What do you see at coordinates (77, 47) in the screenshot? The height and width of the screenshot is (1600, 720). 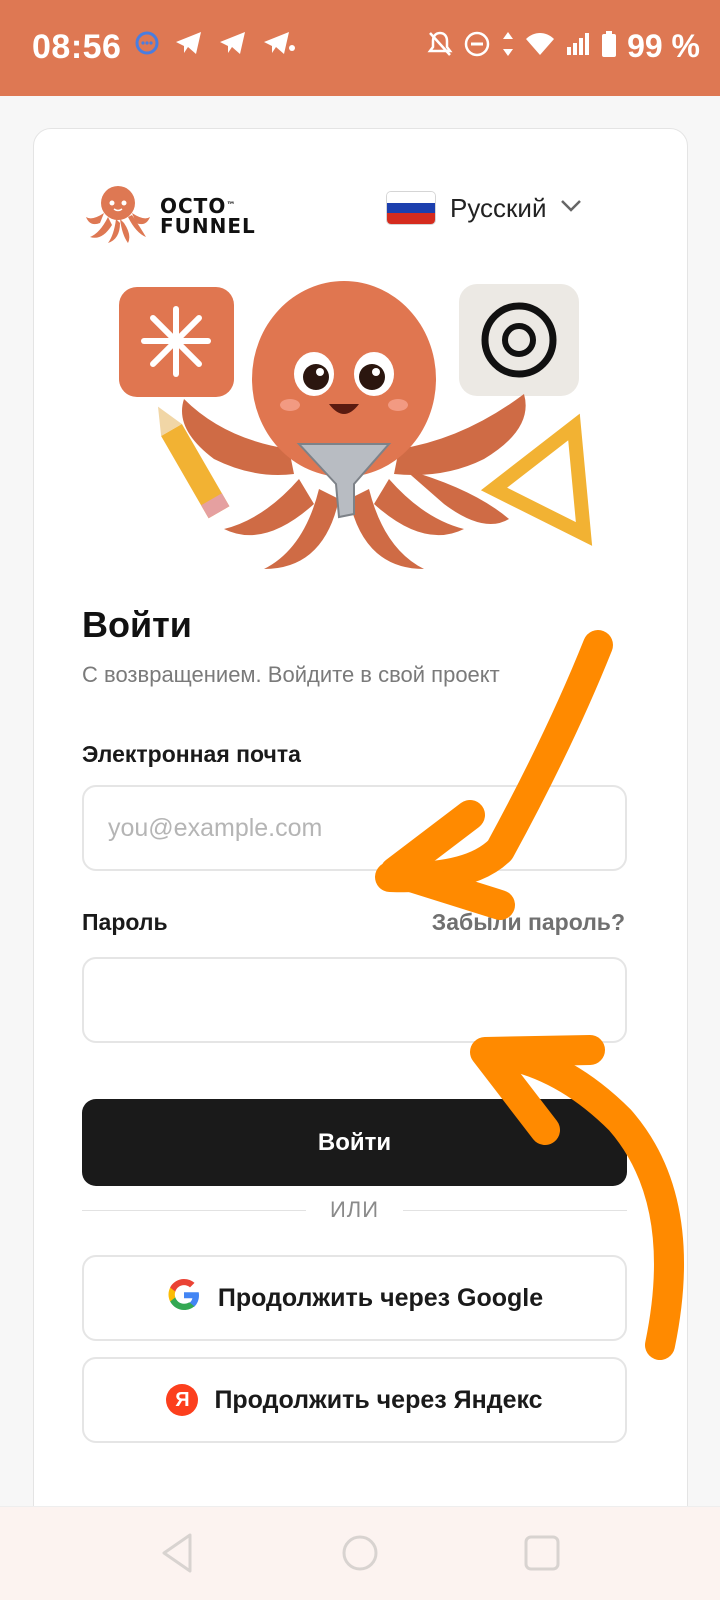 I see `status-time: 08:56` at bounding box center [77, 47].